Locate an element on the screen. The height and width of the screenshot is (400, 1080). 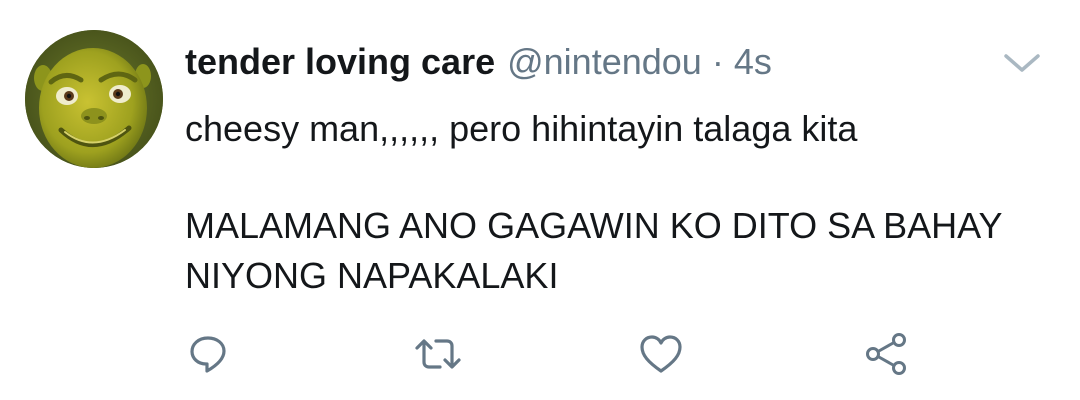
reply-button is located at coordinates (208, 354).